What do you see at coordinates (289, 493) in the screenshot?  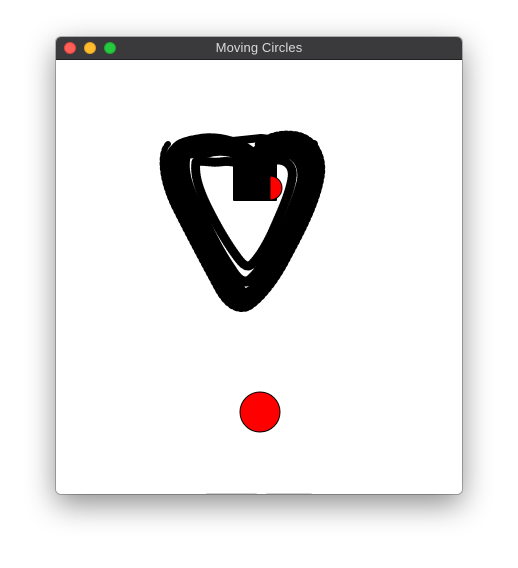 I see `control-button-right` at bounding box center [289, 493].